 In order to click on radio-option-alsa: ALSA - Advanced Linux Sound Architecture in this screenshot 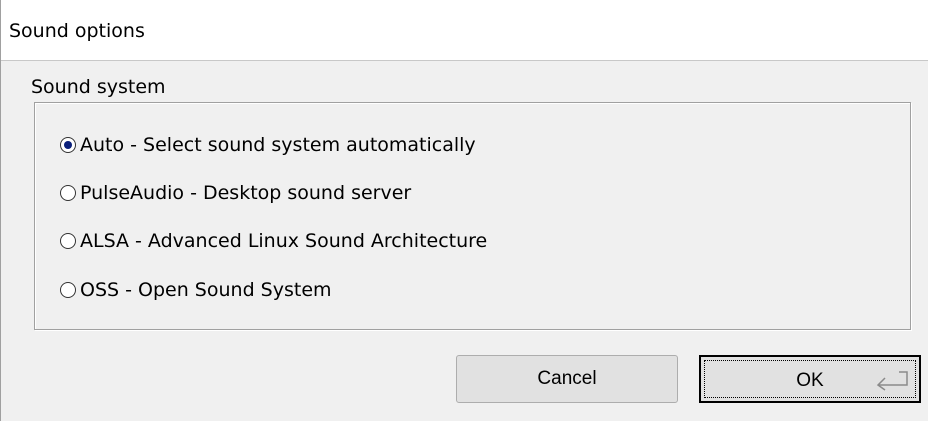, I will do `click(273, 241)`.